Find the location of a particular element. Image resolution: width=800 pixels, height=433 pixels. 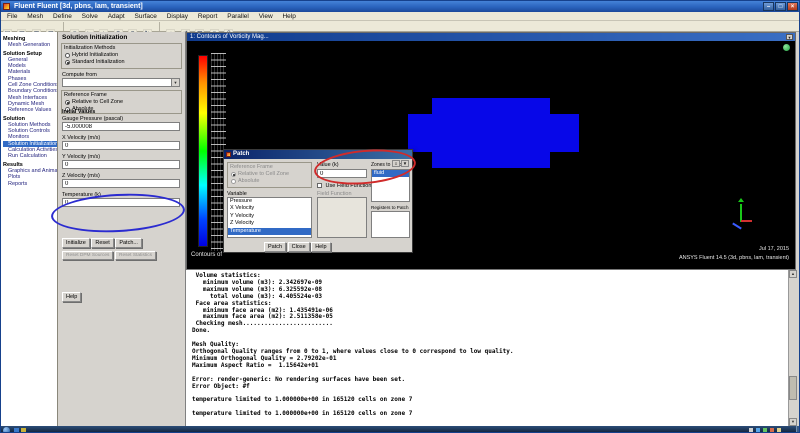

gauge-pressure-field is located at coordinates (121, 126).